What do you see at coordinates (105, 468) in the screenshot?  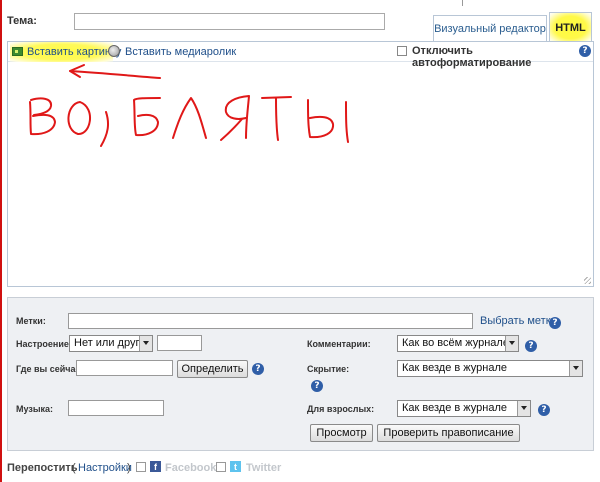 I see `repost-settings-link: Настройки` at bounding box center [105, 468].